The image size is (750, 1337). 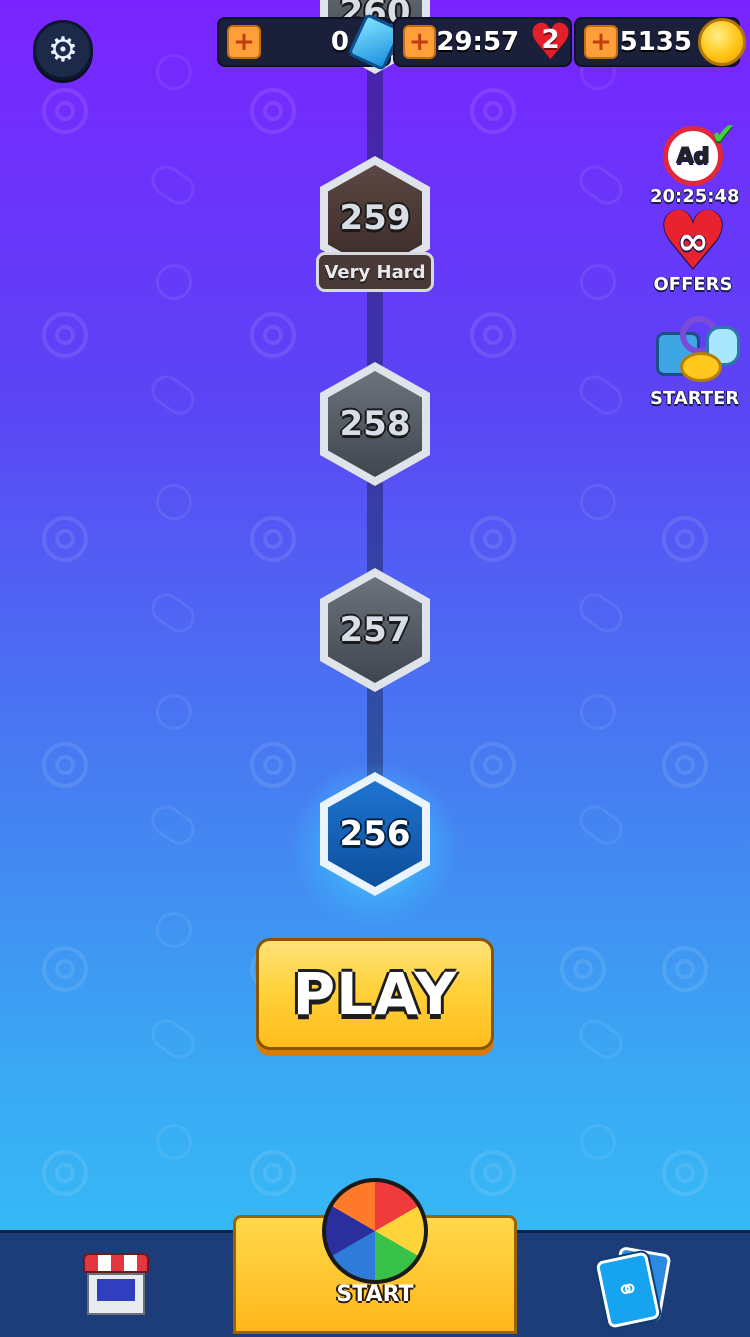 What do you see at coordinates (723, 134) in the screenshot?
I see `checkmark-icon: ✔` at bounding box center [723, 134].